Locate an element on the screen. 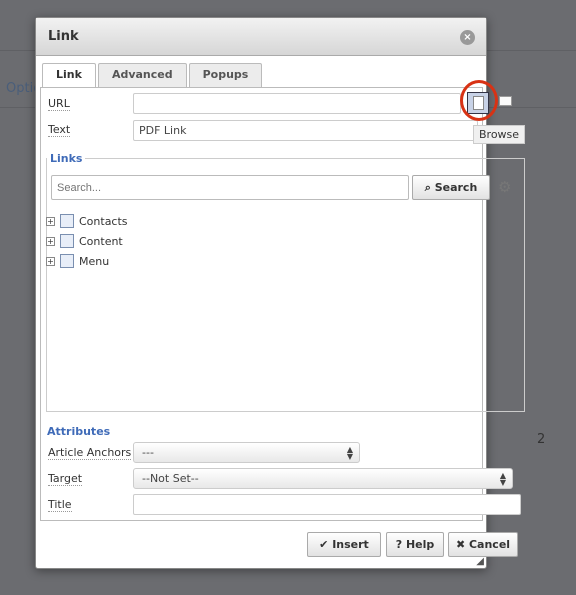  cancel-label: Cancel is located at coordinates (489, 544).